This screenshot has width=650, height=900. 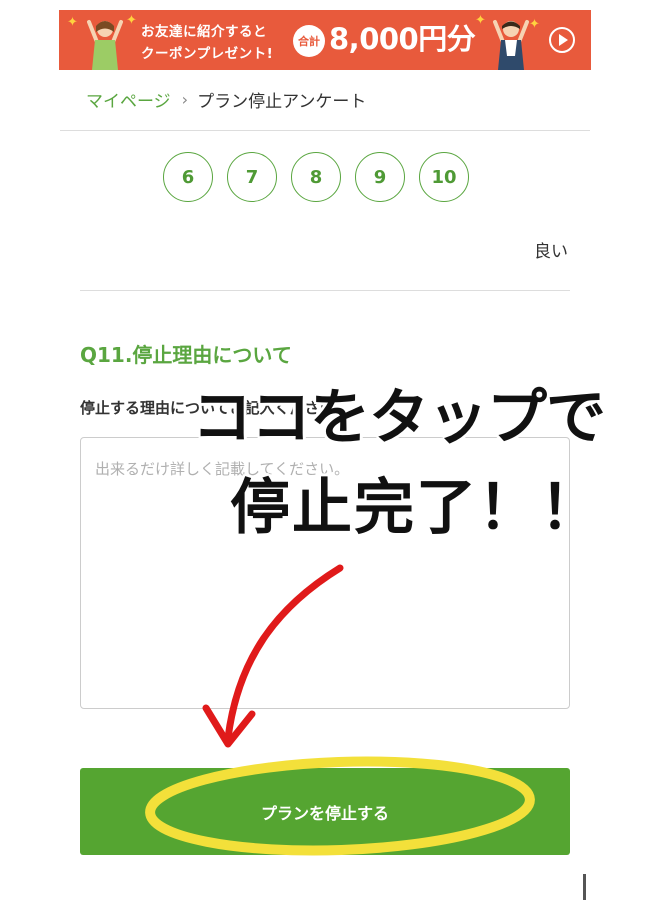 What do you see at coordinates (229, 726) in the screenshot?
I see `red-arrow-head` at bounding box center [229, 726].